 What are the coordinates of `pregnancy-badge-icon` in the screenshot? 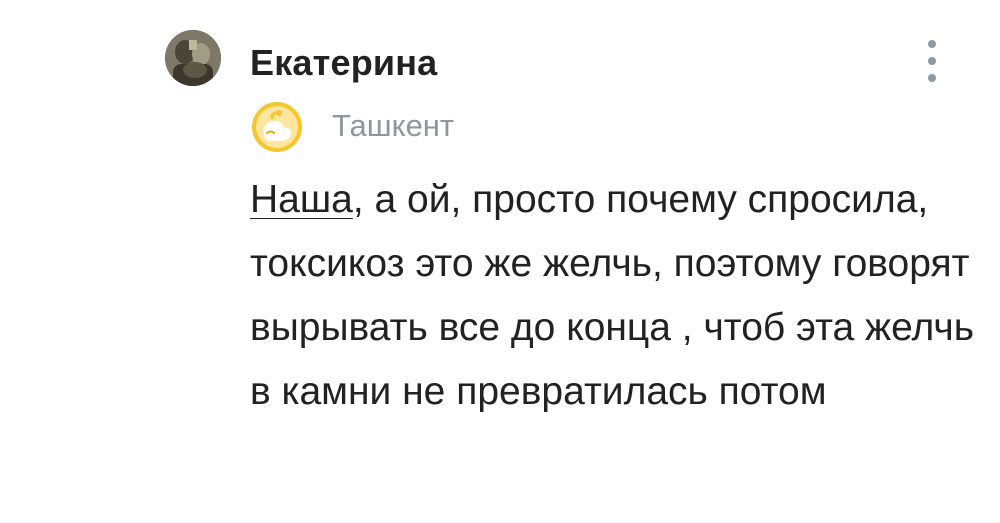 It's located at (277, 127).